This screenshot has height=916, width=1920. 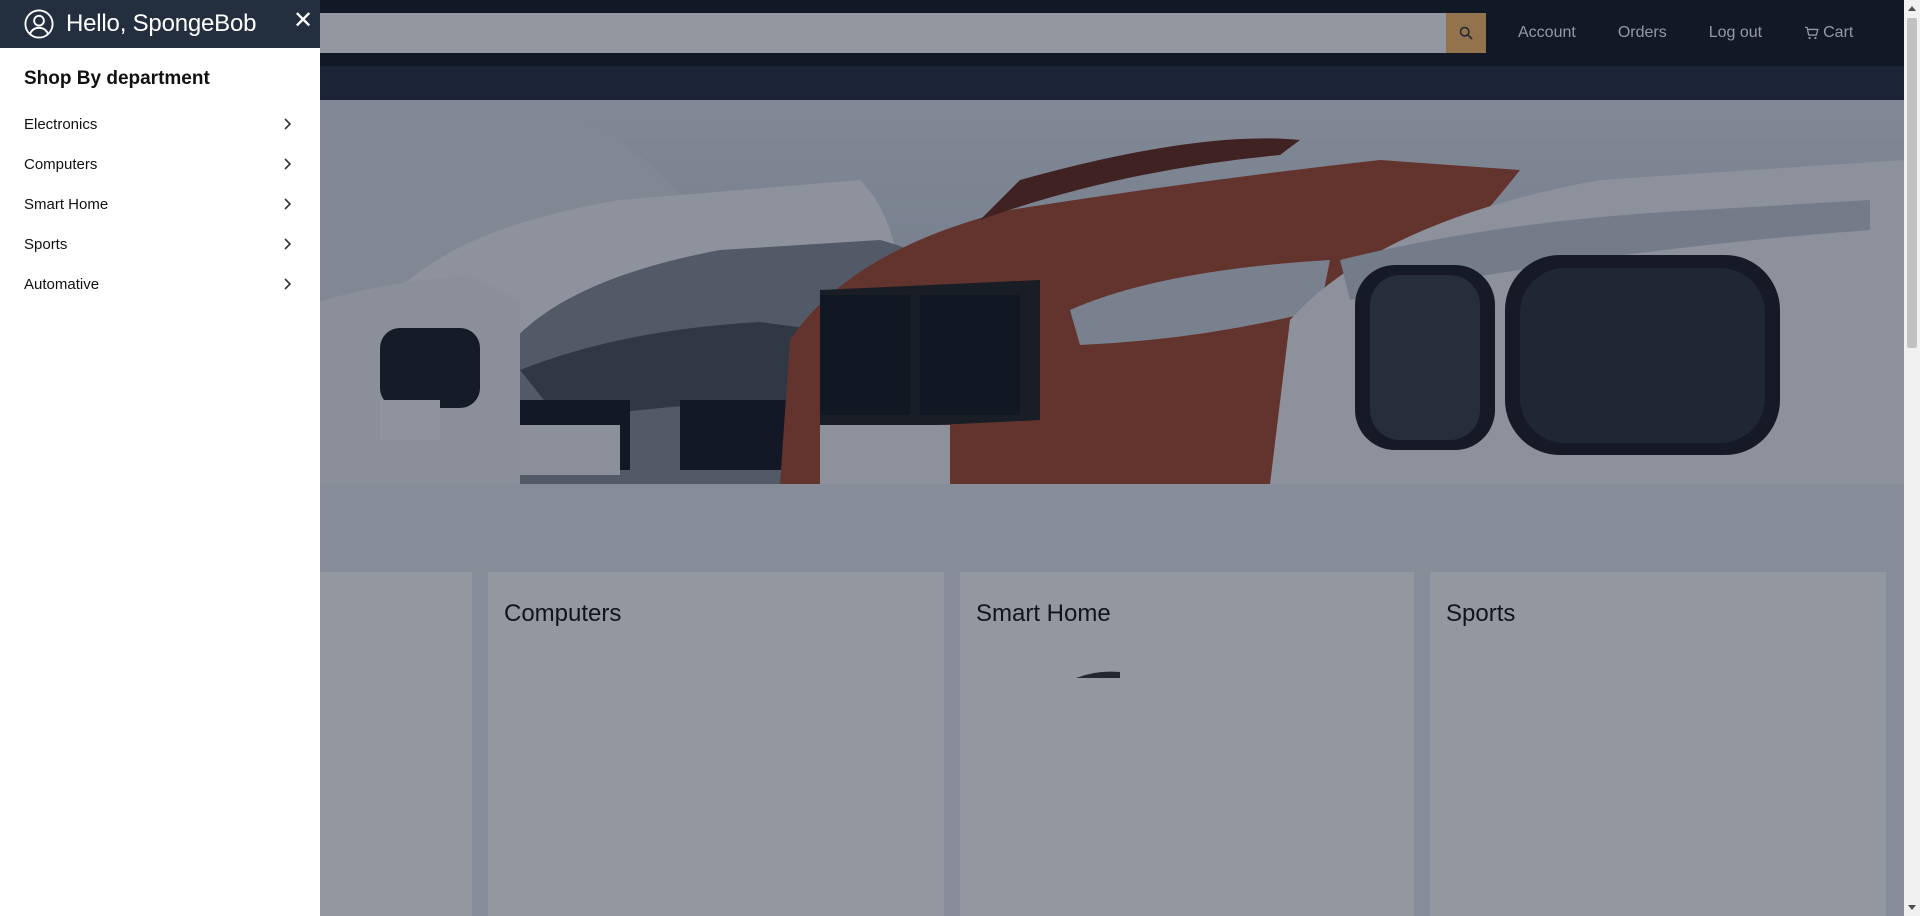 I want to click on scroll-down-arrow-icon, so click(x=1912, y=907).